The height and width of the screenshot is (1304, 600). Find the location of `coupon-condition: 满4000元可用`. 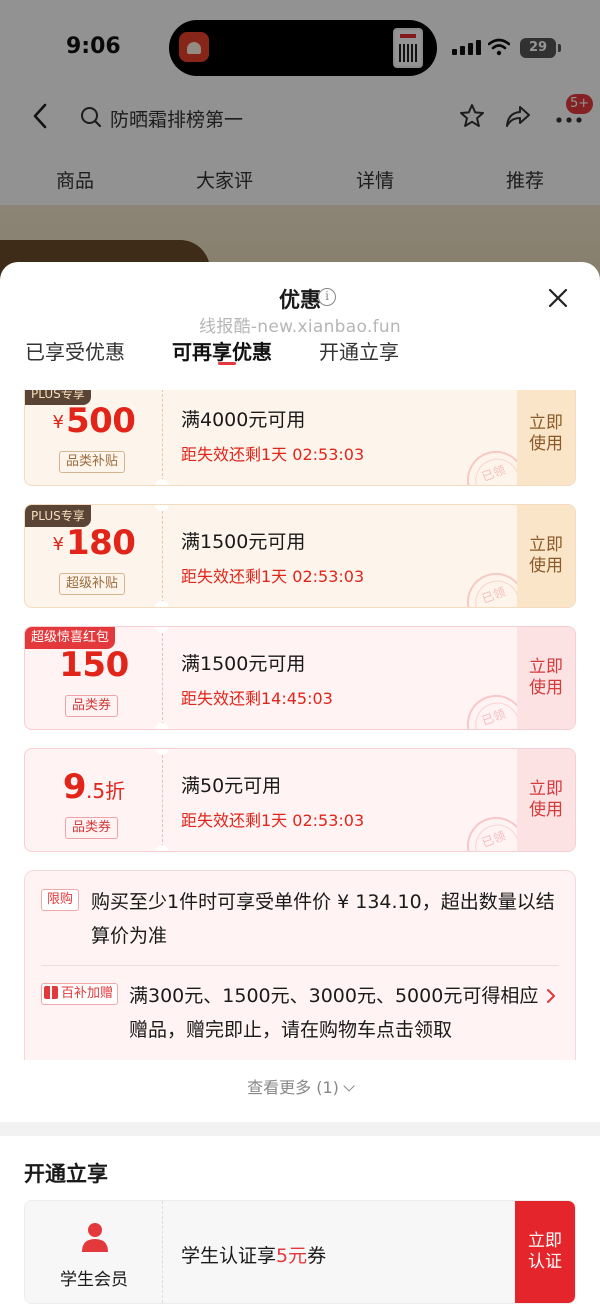

coupon-condition: 满4000元可用 is located at coordinates (243, 420).